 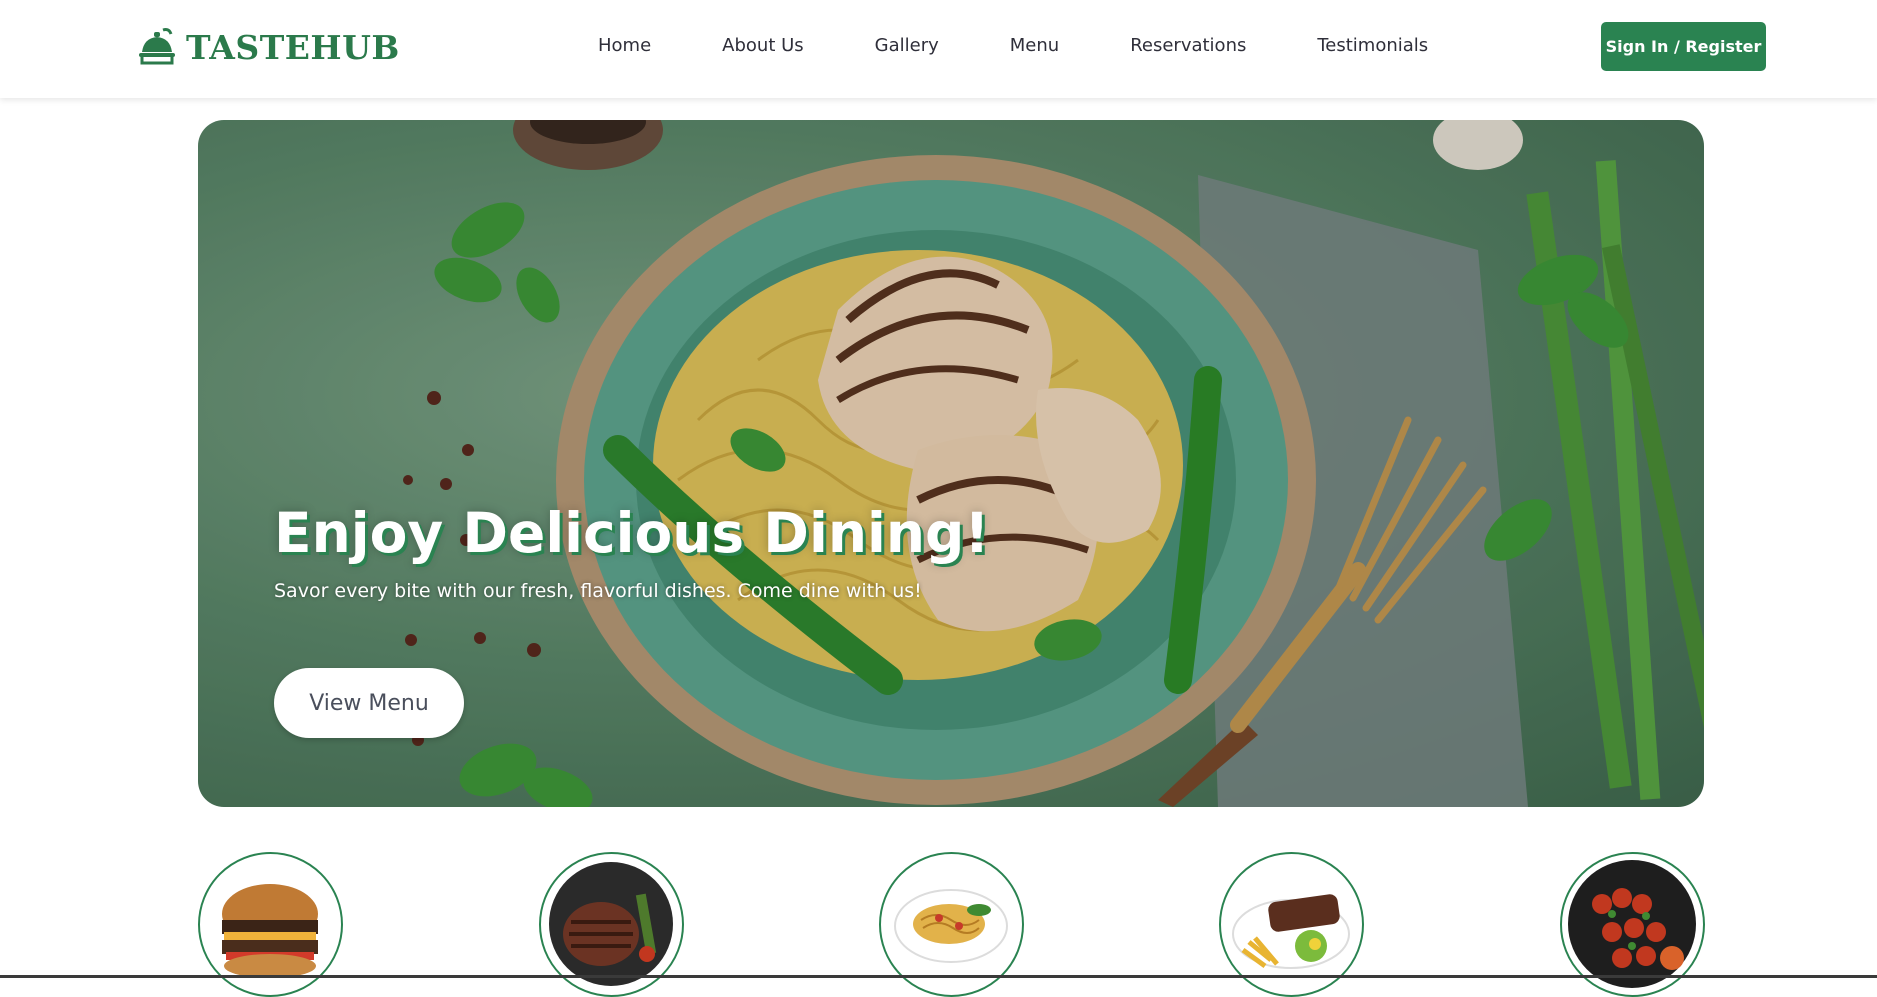 What do you see at coordinates (632, 533) in the screenshot?
I see `hero-title: Enjoy Delicious Dining!` at bounding box center [632, 533].